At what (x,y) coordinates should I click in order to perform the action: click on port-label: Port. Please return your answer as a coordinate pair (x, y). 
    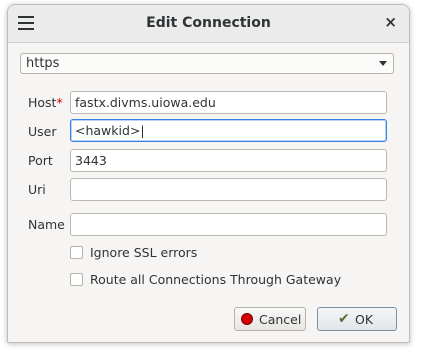
    Looking at the image, I should click on (40, 160).